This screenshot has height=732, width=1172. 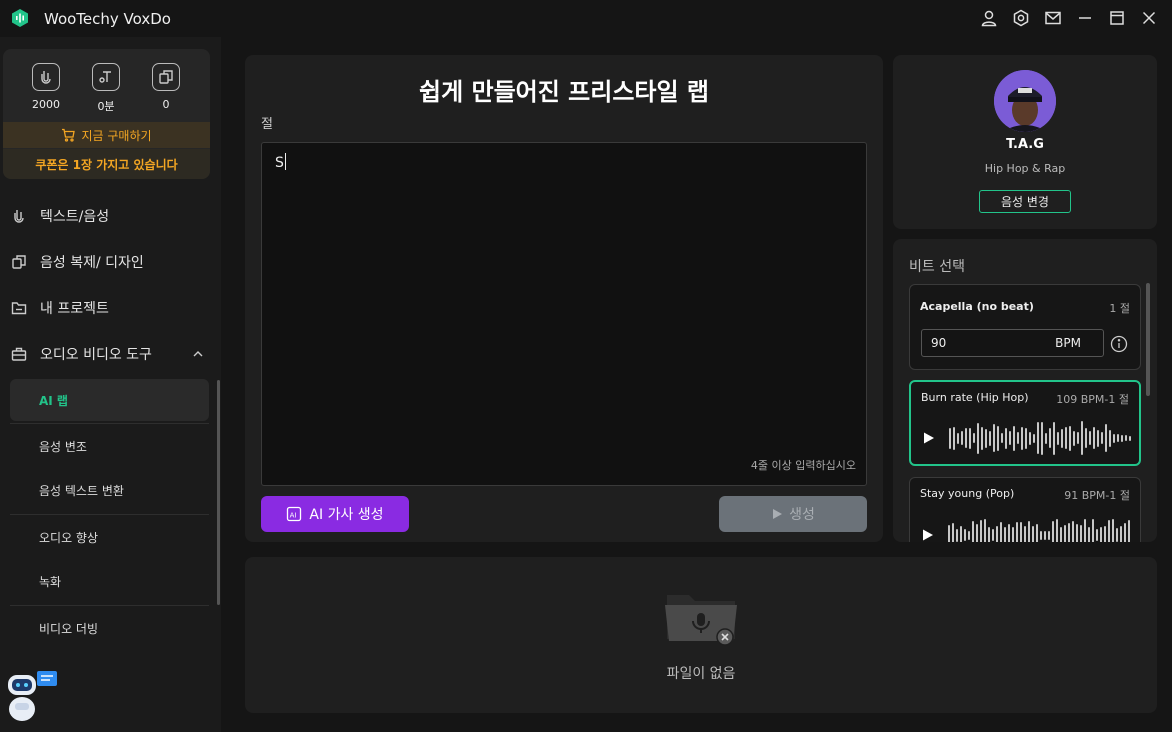 What do you see at coordinates (110, 308) in the screenshot?
I see `nav-my-projects: 내 프로젝트` at bounding box center [110, 308].